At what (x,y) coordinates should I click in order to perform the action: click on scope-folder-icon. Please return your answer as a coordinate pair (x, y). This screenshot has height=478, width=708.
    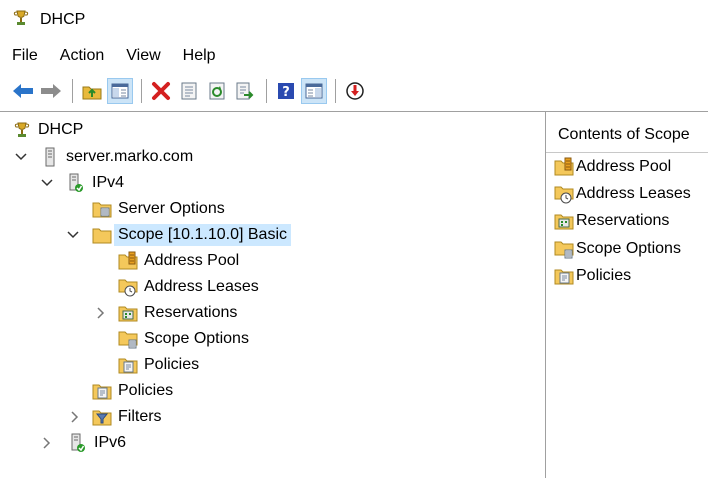
    Looking at the image, I should click on (102, 235).